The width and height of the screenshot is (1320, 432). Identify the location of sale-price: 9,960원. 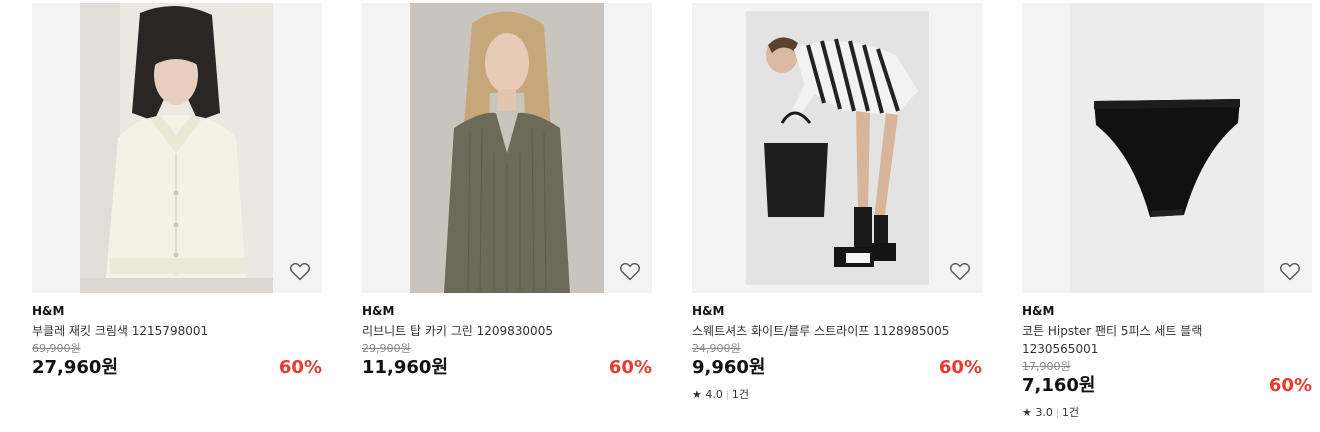
(729, 367).